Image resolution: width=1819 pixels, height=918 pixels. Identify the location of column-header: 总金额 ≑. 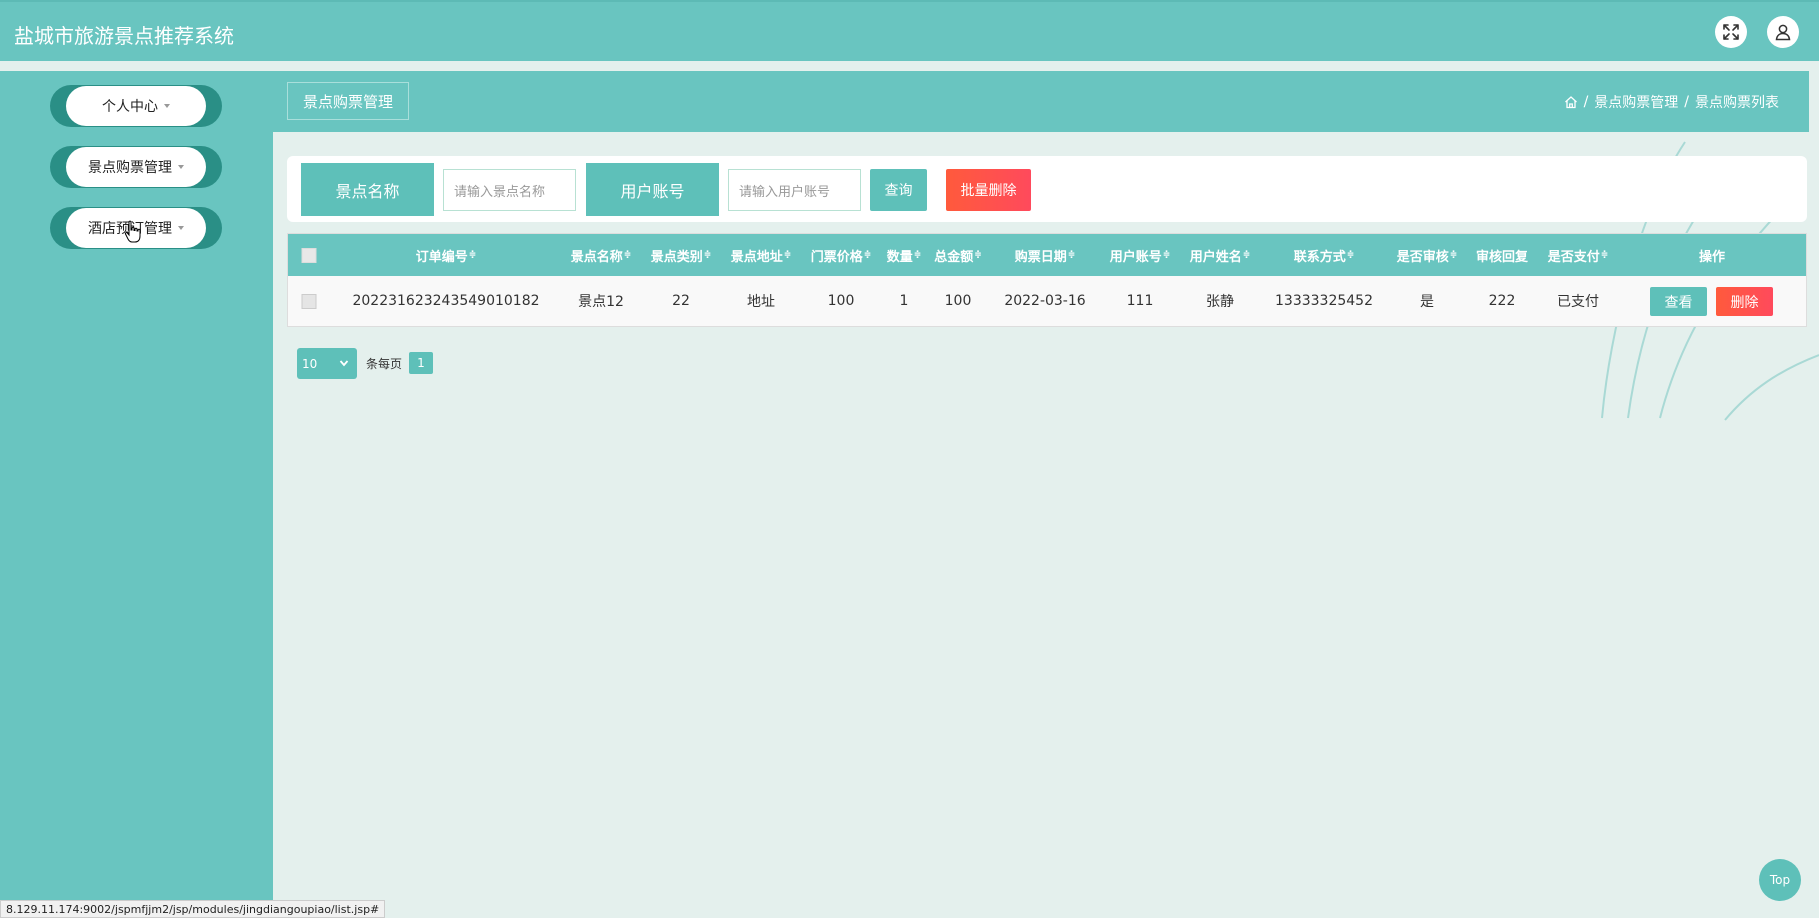
(958, 255).